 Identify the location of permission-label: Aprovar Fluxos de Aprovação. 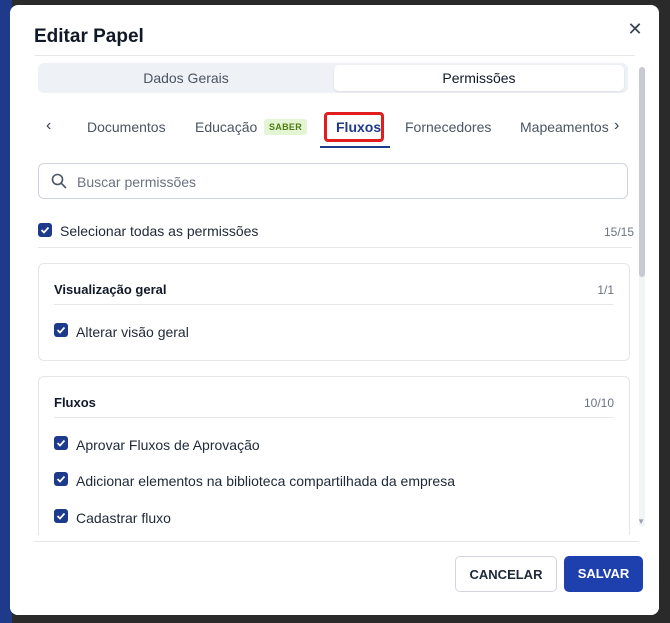
(168, 445).